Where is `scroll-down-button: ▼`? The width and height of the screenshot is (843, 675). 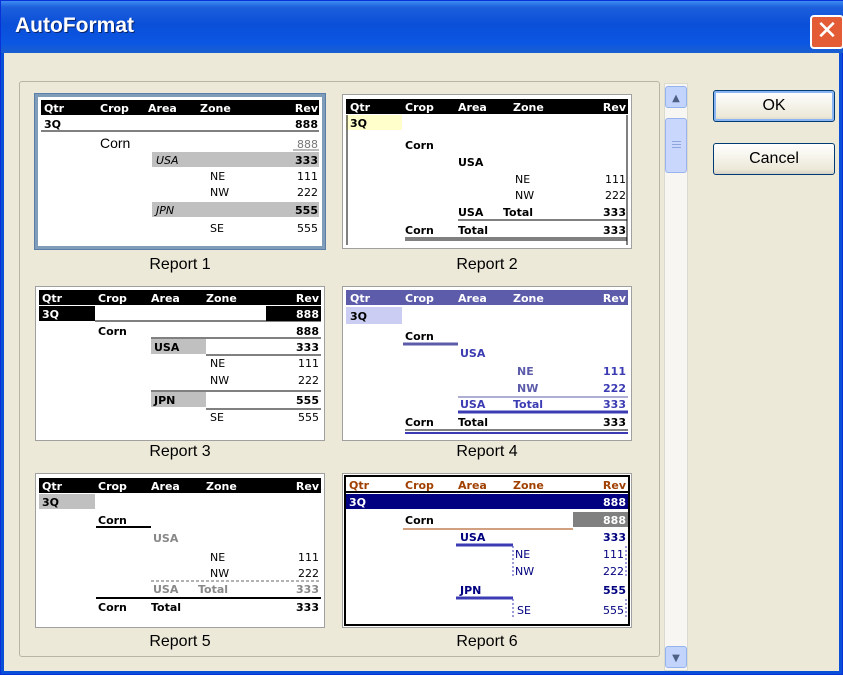 scroll-down-button: ▼ is located at coordinates (676, 657).